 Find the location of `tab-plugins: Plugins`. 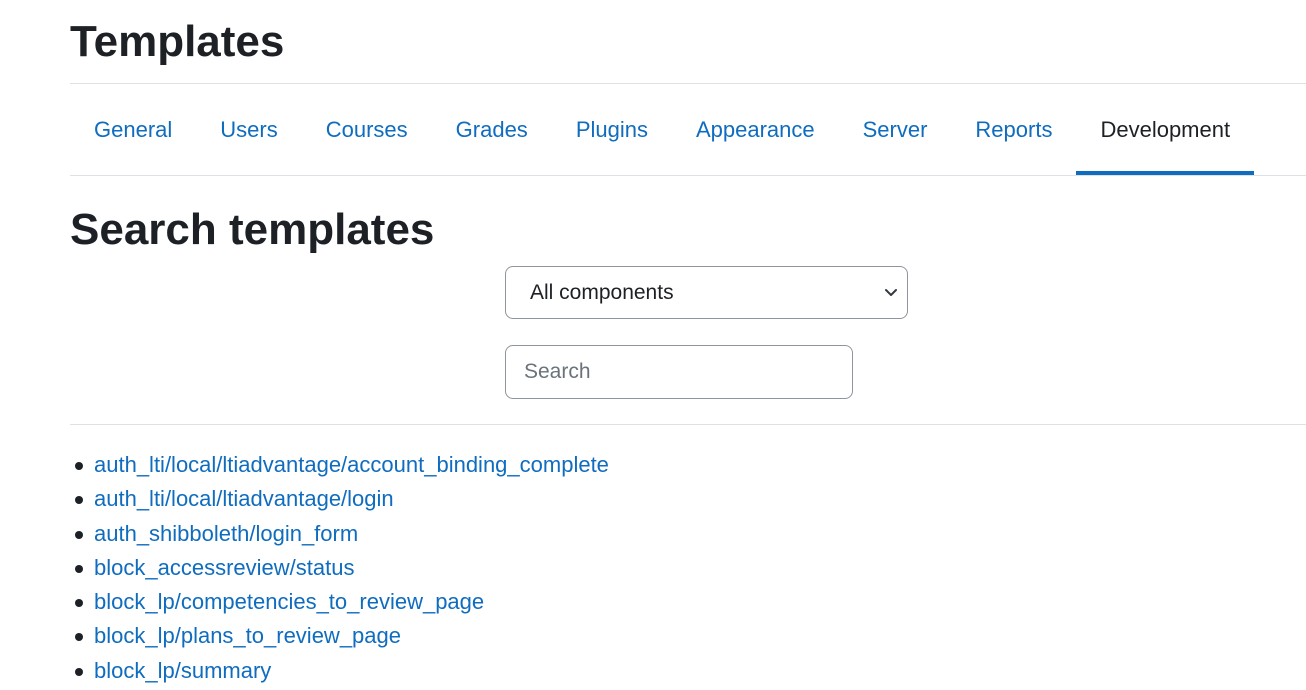

tab-plugins: Plugins is located at coordinates (612, 129).